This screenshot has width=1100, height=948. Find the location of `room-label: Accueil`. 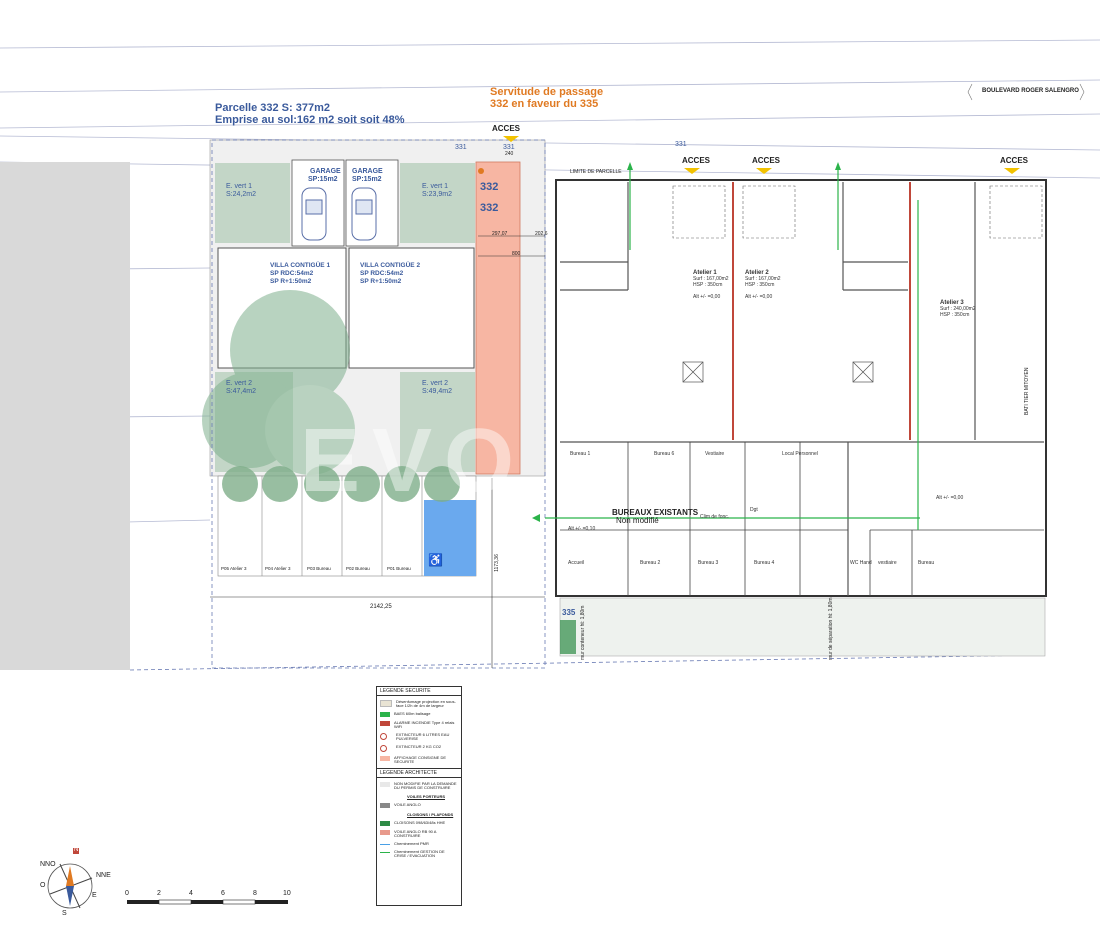

room-label: Accueil is located at coordinates (576, 563).